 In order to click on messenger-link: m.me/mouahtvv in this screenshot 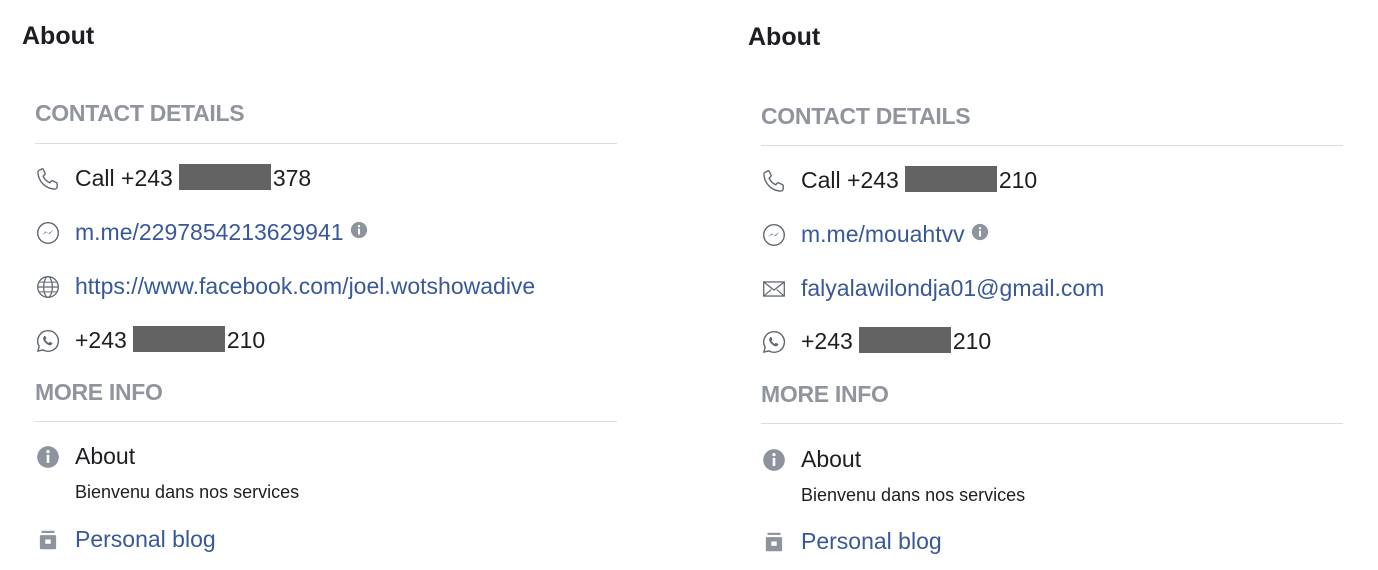, I will do `click(883, 234)`.